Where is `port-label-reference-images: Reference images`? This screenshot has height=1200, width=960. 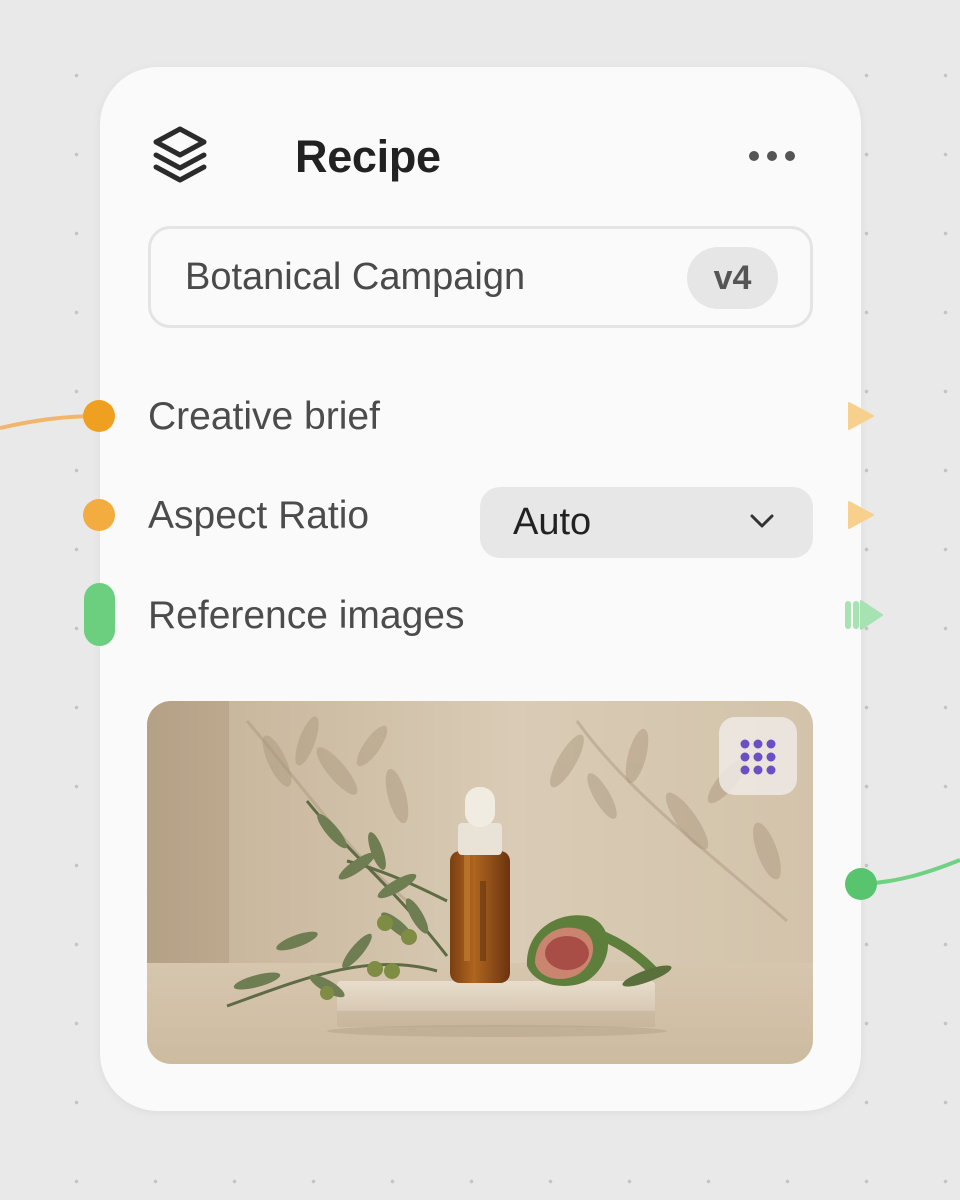 port-label-reference-images: Reference images is located at coordinates (306, 615).